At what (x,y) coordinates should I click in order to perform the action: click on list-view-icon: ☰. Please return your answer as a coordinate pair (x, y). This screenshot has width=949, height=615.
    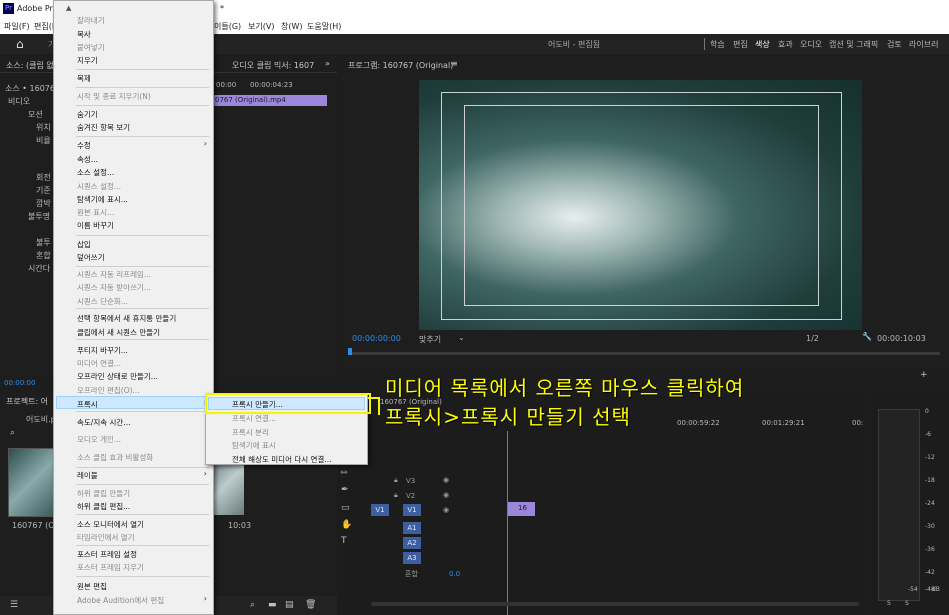
    Looking at the image, I should click on (14, 605).